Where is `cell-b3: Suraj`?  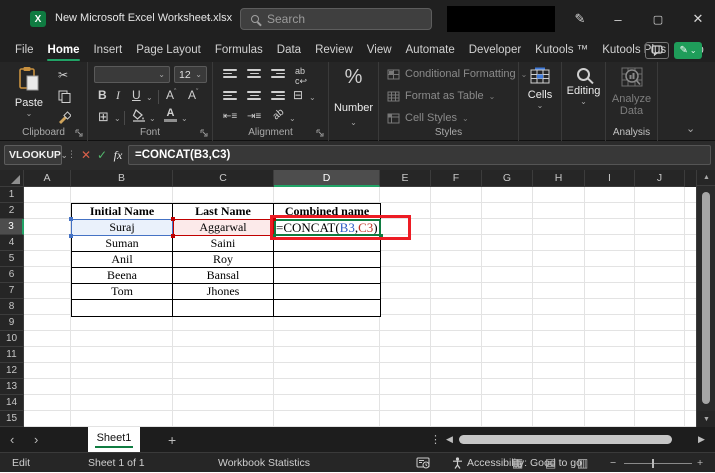
cell-b3: Suraj is located at coordinates (122, 227).